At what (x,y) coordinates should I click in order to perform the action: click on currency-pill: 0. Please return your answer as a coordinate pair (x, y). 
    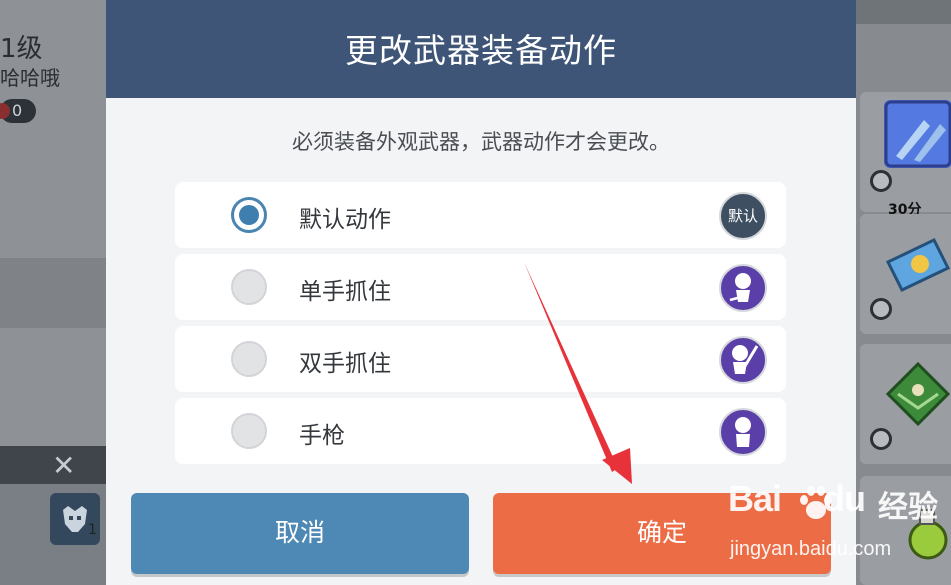
    Looking at the image, I should click on (18, 111).